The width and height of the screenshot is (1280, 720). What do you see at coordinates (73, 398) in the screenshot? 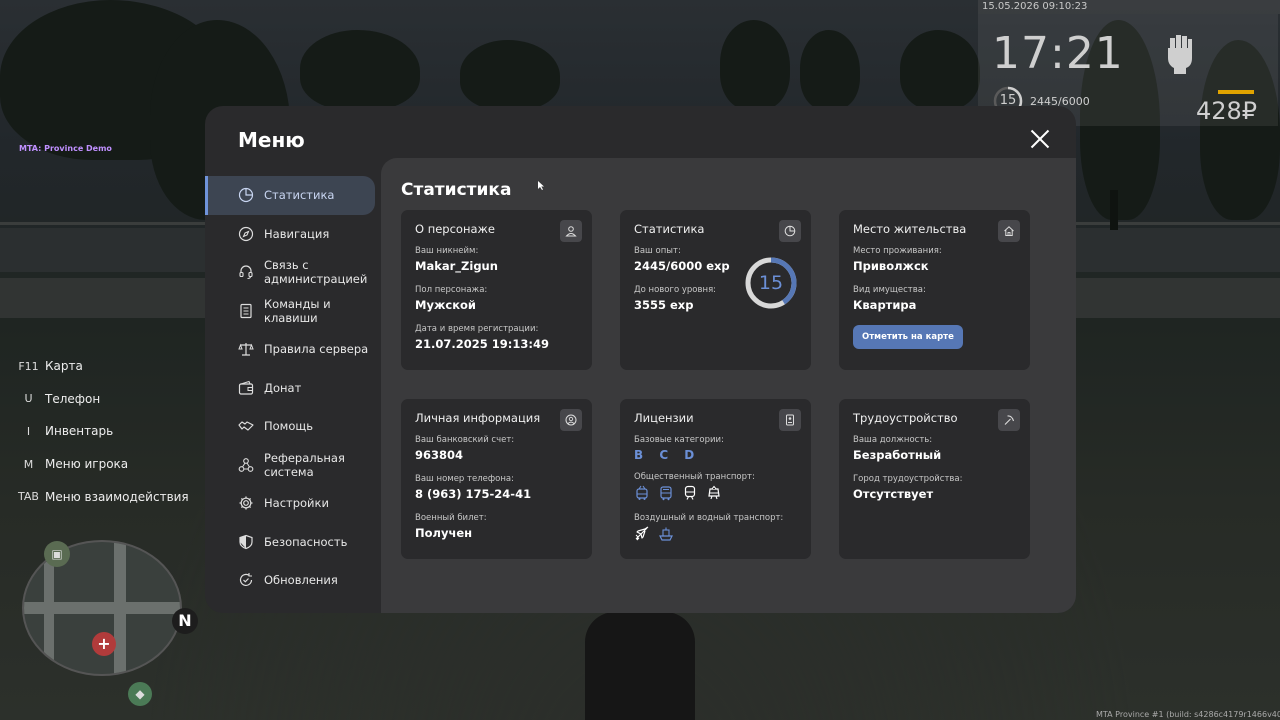
I see `keybind-label: Телефон` at bounding box center [73, 398].